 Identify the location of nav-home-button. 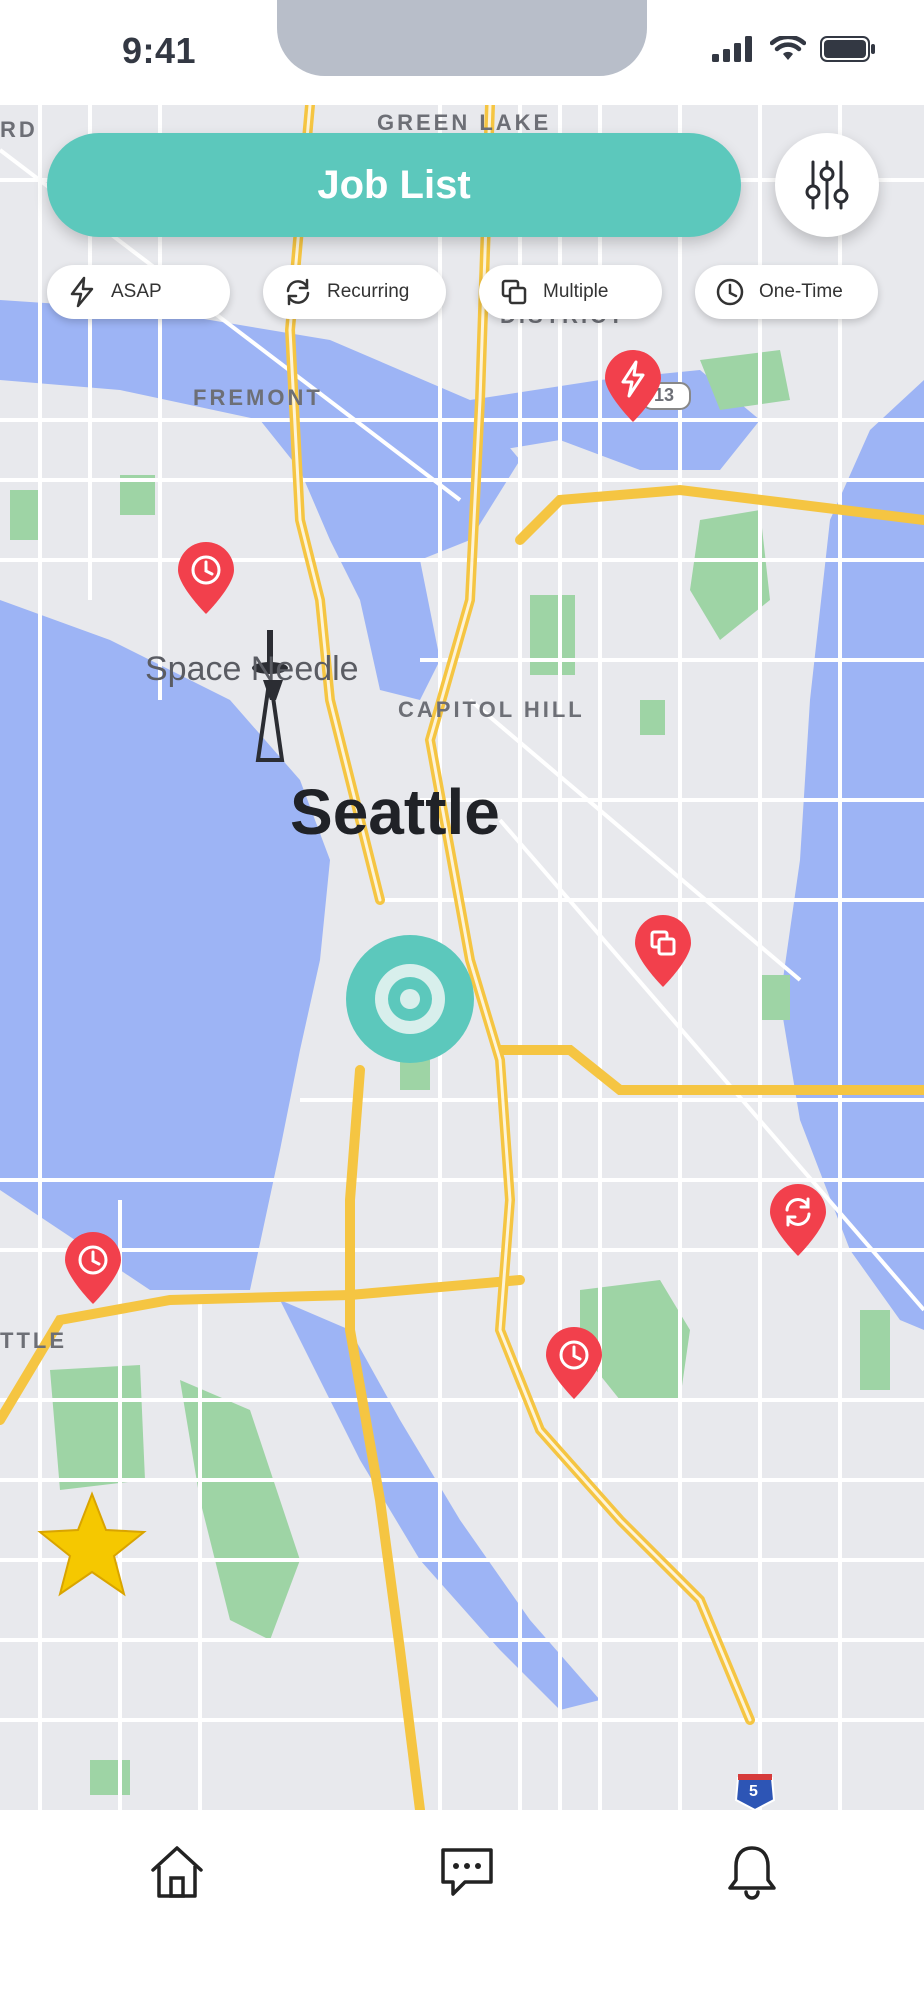
(177, 1872).